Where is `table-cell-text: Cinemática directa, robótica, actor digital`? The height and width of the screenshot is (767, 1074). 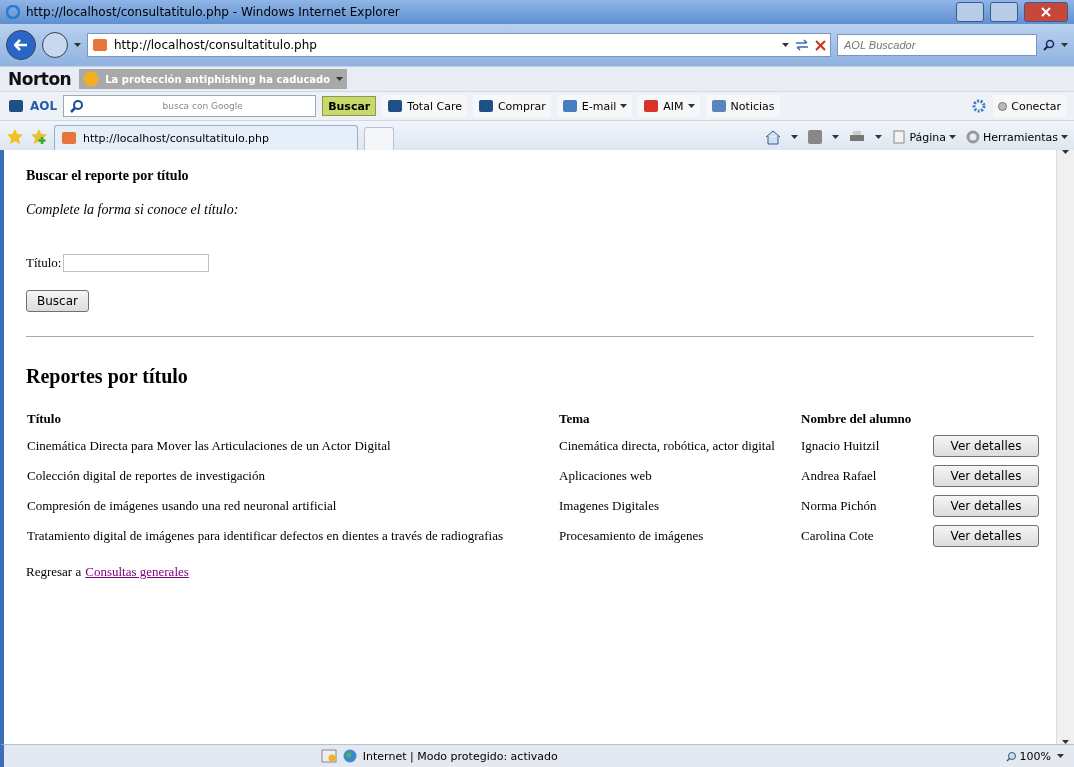 table-cell-text: Cinemática directa, robótica, actor digital is located at coordinates (667, 446).